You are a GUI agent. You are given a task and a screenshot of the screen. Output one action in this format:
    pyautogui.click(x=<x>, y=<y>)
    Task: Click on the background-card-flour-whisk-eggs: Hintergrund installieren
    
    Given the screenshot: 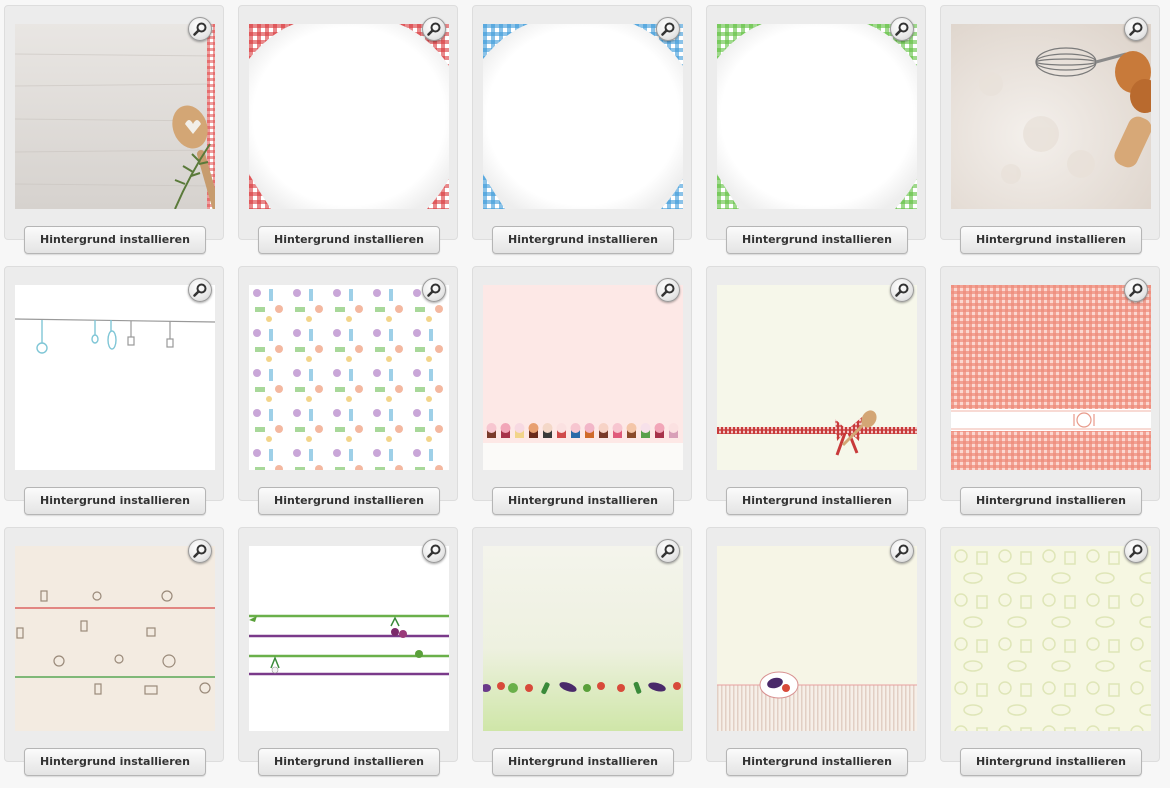 What is the action you would take?
    pyautogui.click(x=1050, y=129)
    